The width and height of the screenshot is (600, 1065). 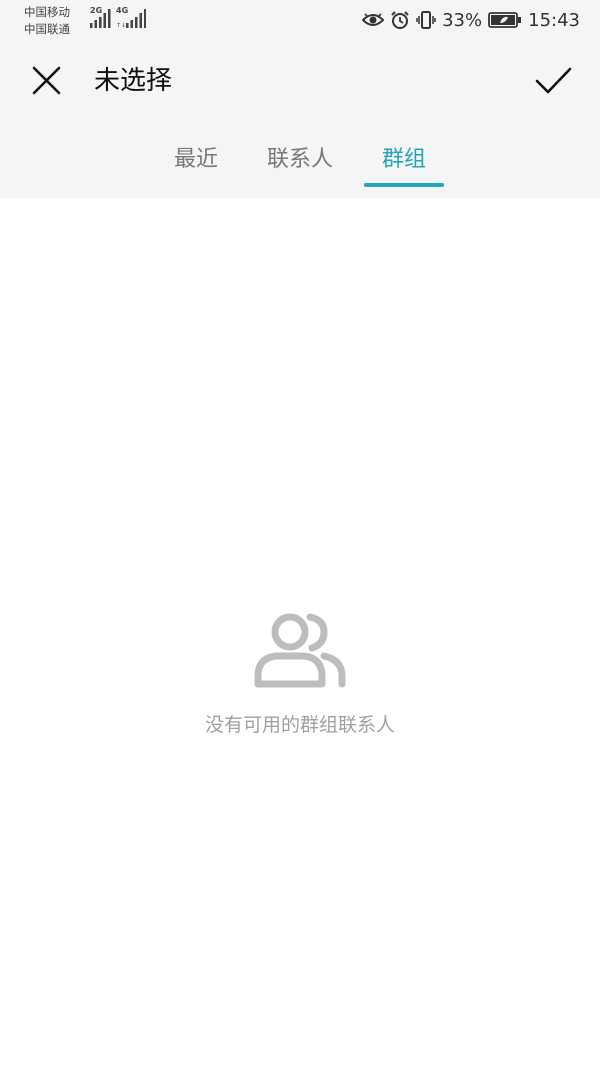 I want to click on status-right: 33% 15:43, so click(x=471, y=20).